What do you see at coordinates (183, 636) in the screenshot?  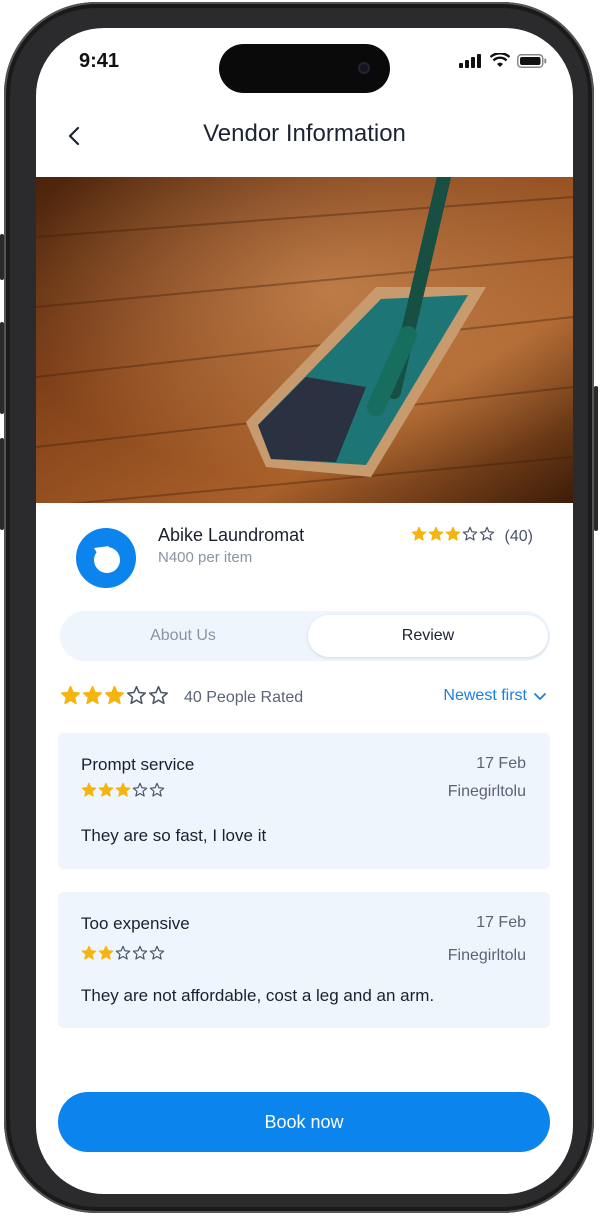 I see `tab-about-us: About Us` at bounding box center [183, 636].